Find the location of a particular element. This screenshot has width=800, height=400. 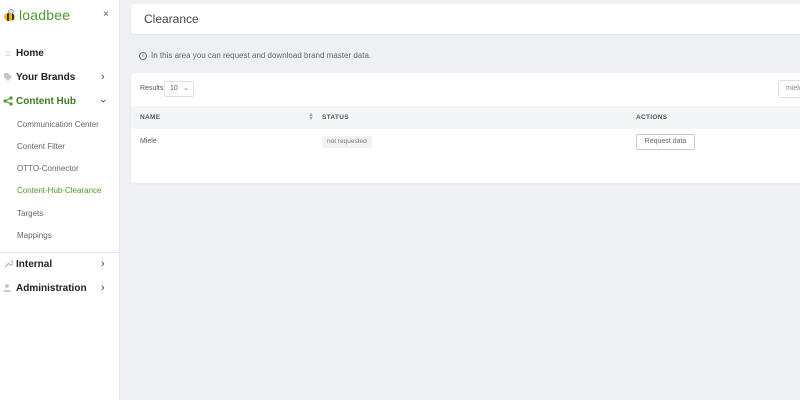

sidebar-item-your-brands: Your Brands › is located at coordinates (60, 77).